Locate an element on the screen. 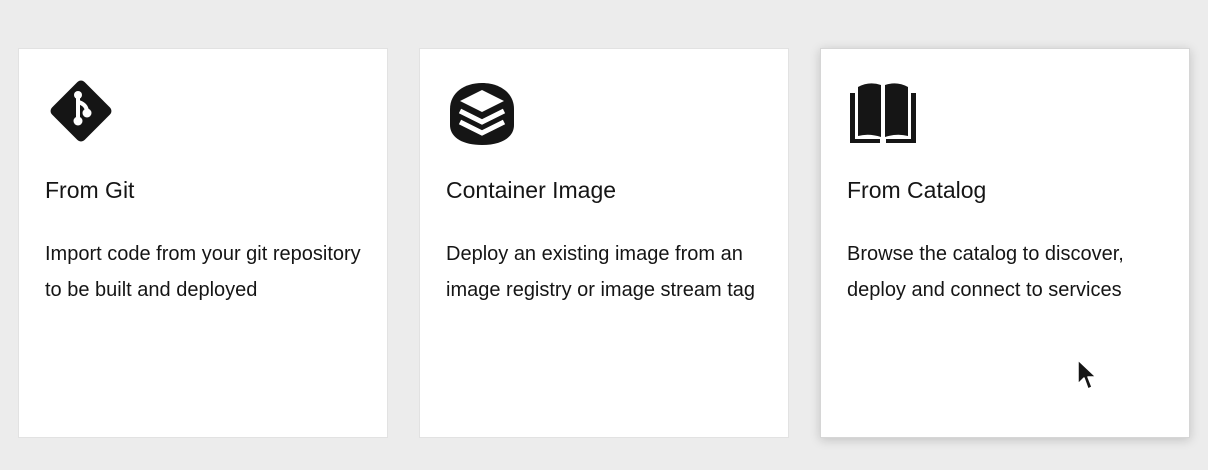 The width and height of the screenshot is (1208, 470). book-icon is located at coordinates (883, 113).